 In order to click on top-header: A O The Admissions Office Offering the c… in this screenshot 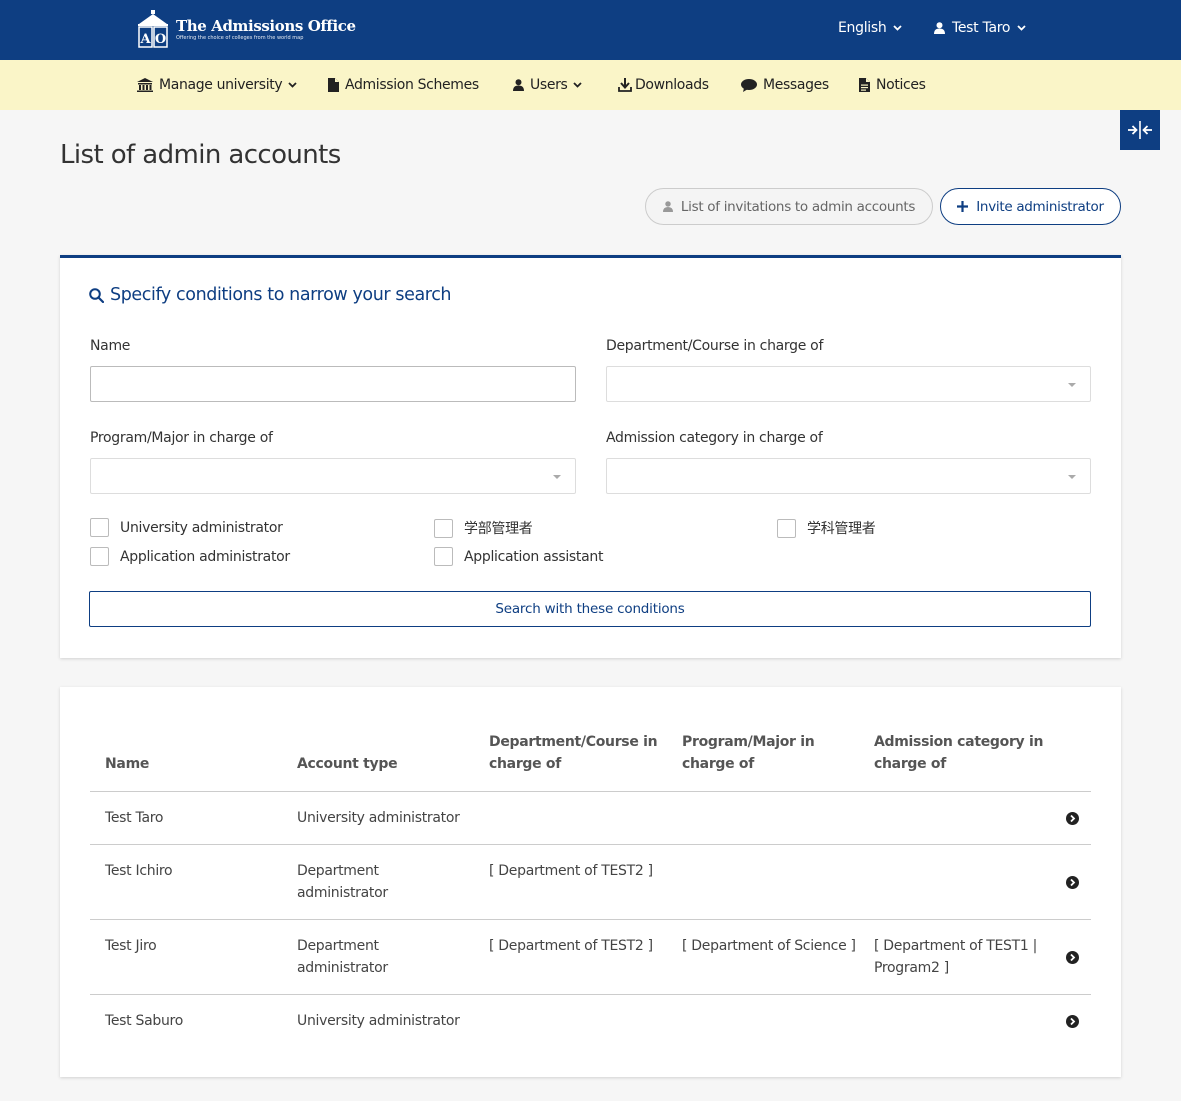, I will do `click(590, 30)`.